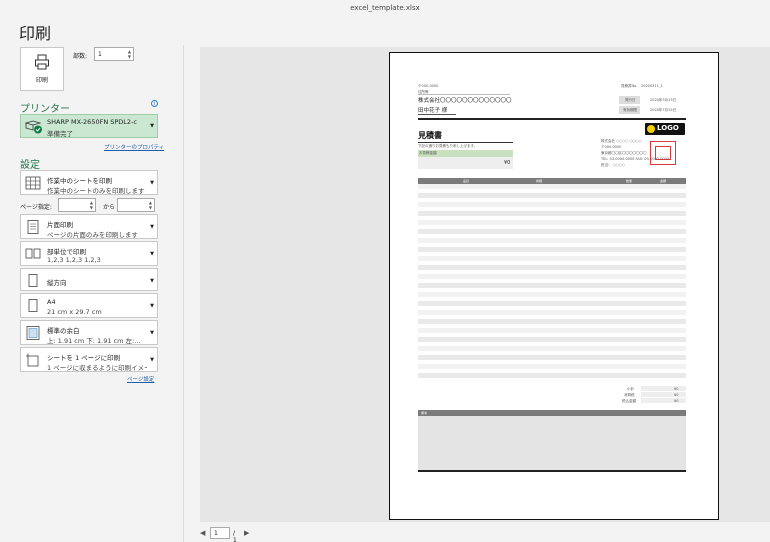  I want to click on sides-subtitle: ページの片面のみを印刷します, so click(92, 235).